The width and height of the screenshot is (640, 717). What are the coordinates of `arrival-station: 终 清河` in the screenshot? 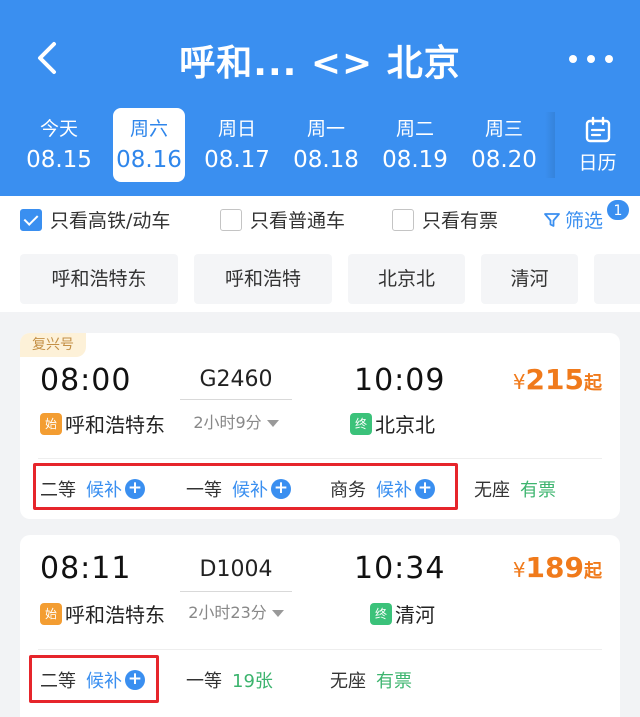 It's located at (402, 613).